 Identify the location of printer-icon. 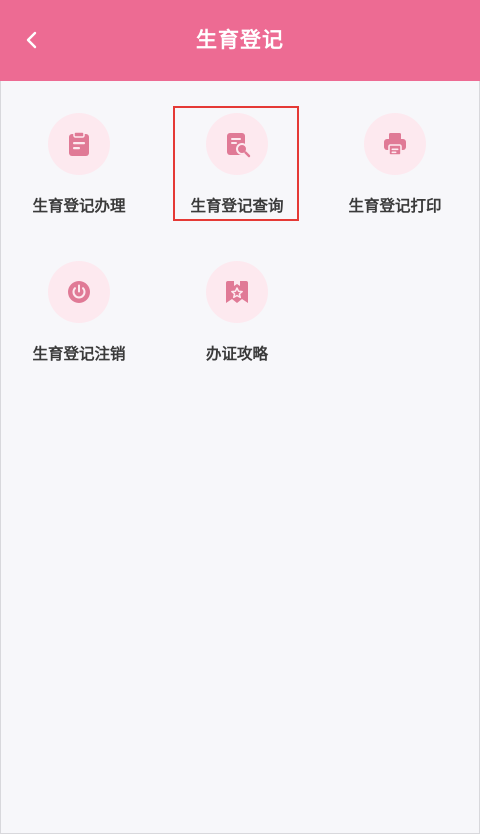
(395, 144).